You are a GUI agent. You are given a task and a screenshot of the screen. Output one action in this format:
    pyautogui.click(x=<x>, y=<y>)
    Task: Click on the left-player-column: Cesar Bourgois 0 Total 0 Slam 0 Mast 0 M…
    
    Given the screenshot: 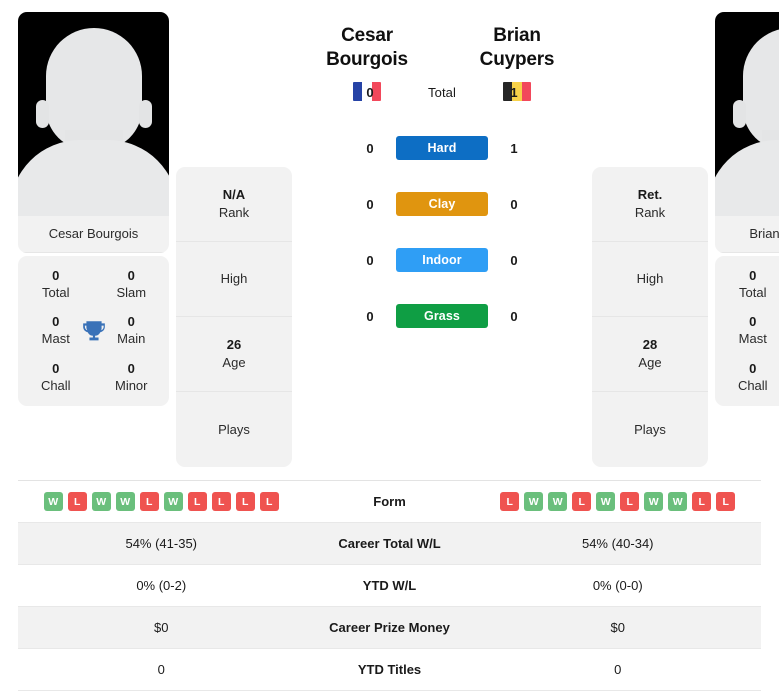 What is the action you would take?
    pyautogui.click(x=93, y=209)
    